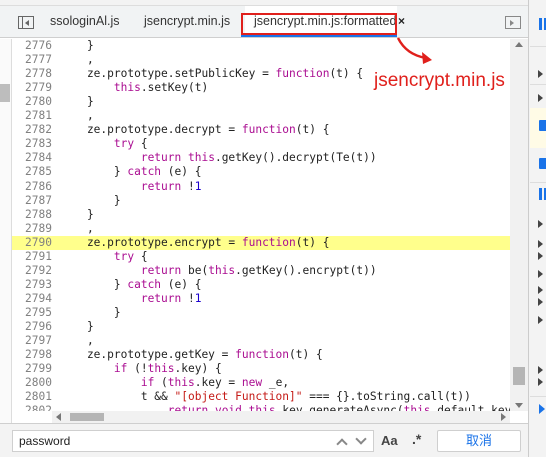 The image size is (546, 457). What do you see at coordinates (261, 299) in the screenshot?
I see `code-line: 2794 return !1` at bounding box center [261, 299].